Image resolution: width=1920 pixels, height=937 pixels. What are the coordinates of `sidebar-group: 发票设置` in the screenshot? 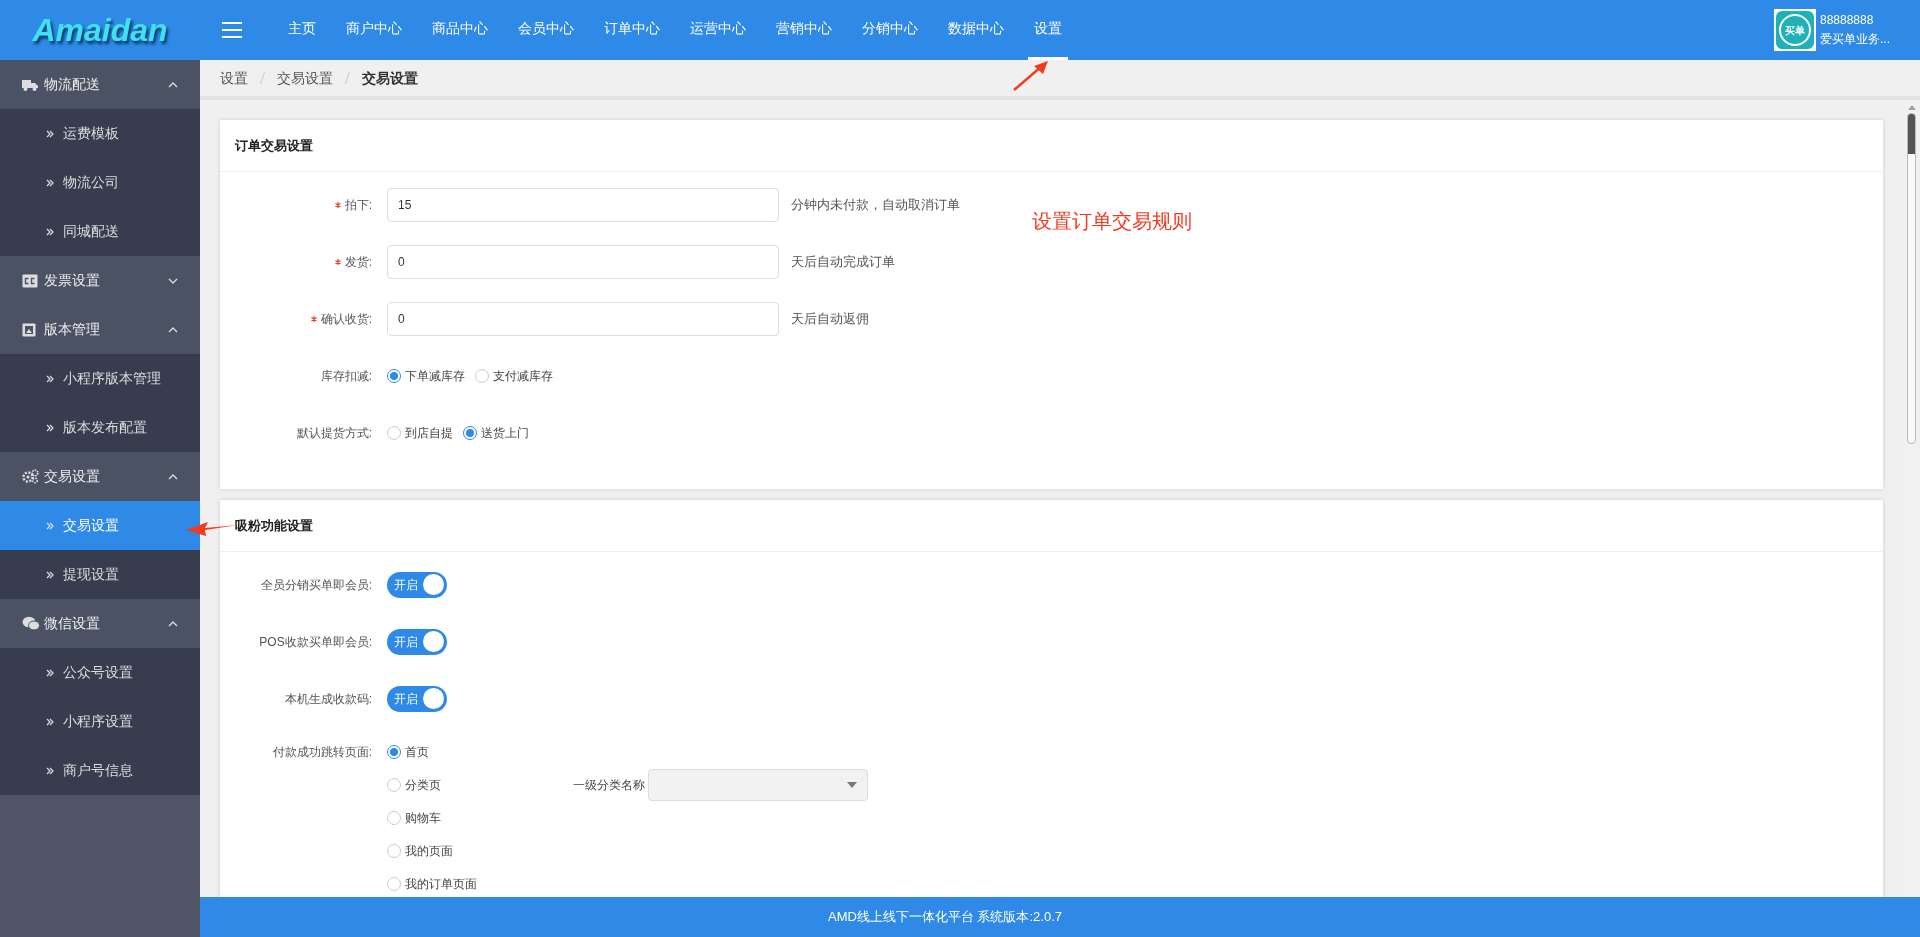 It's located at (100, 280).